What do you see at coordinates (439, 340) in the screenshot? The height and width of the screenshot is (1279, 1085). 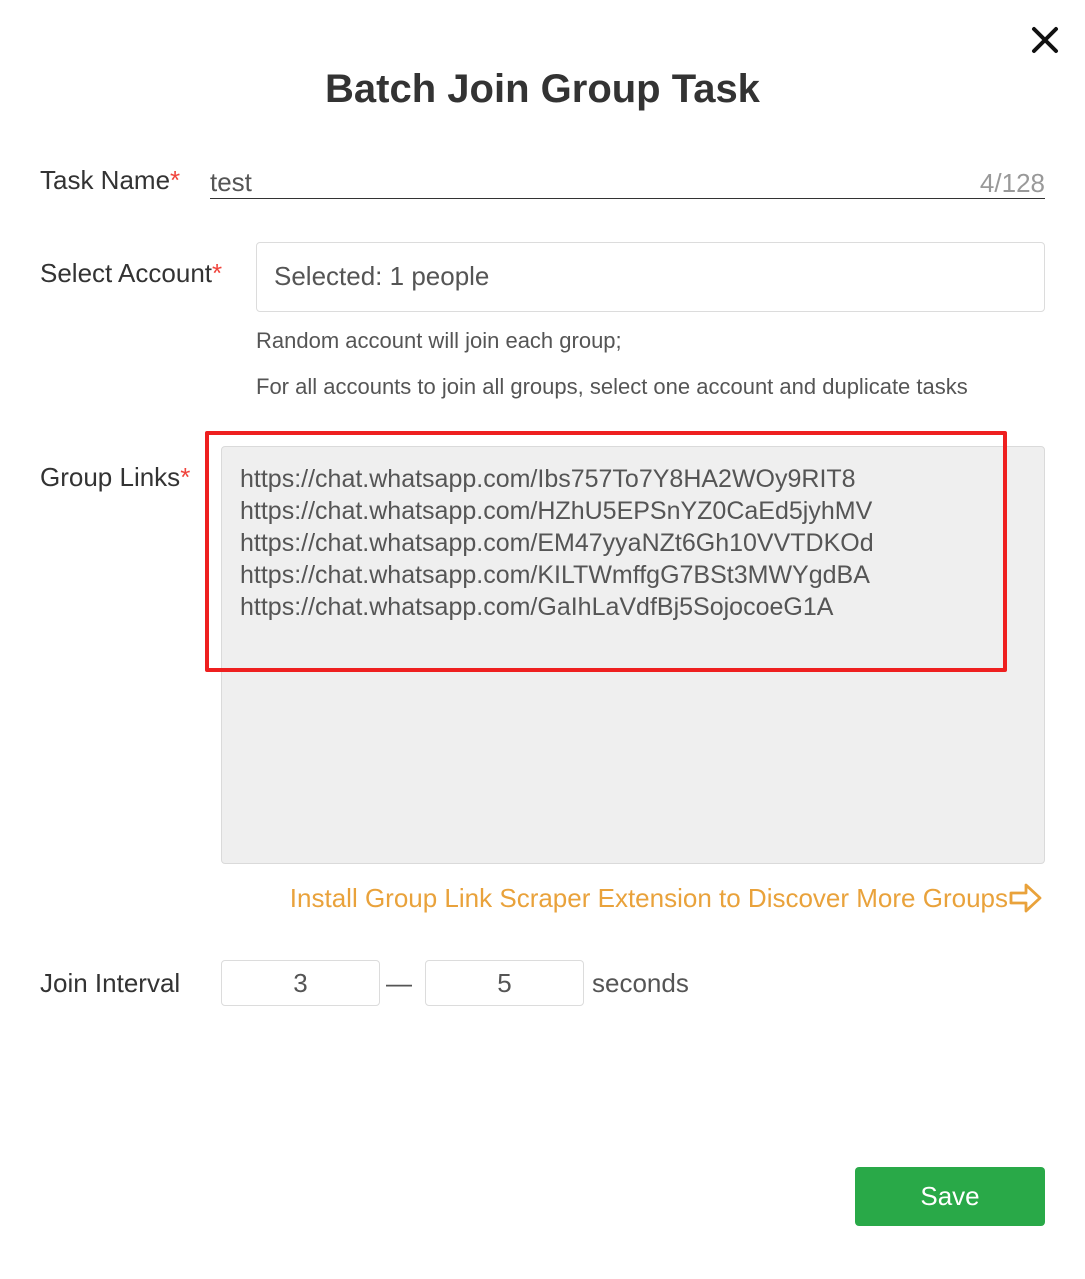 I see `account-hint-random: Random account will join each group;` at bounding box center [439, 340].